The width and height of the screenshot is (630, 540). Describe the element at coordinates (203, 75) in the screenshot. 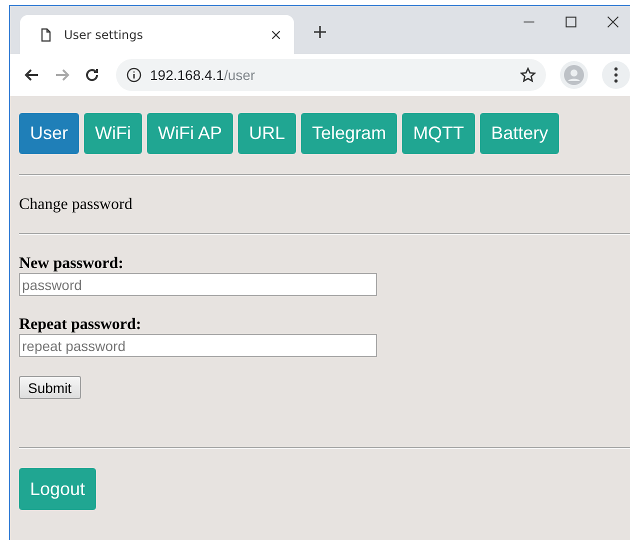

I see `url-text: 192.168.4.1/user` at that location.